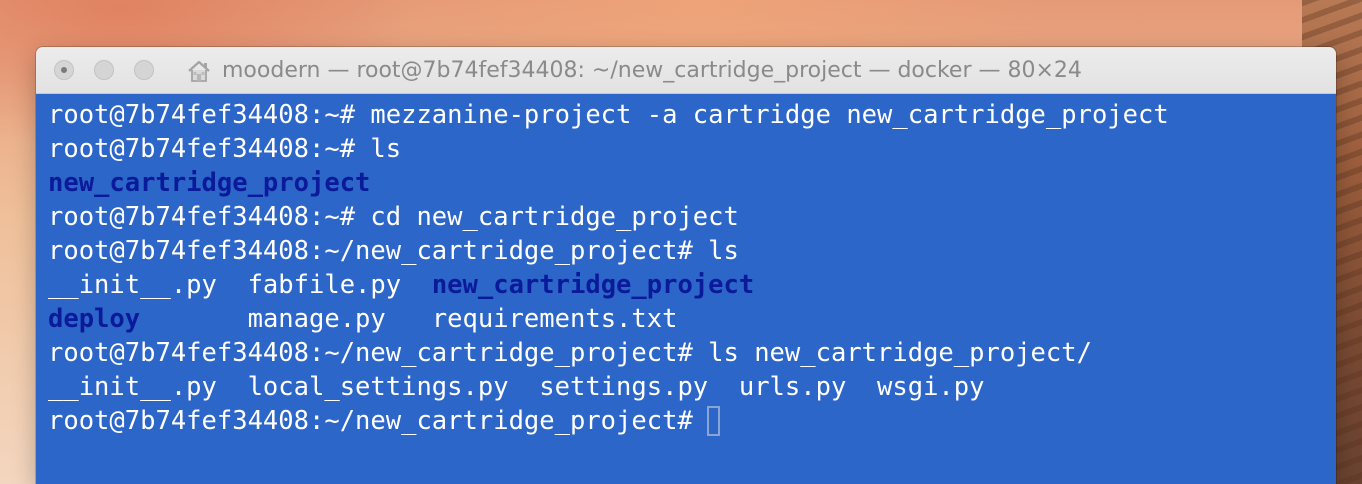 The height and width of the screenshot is (484, 1362). Describe the element at coordinates (713, 421) in the screenshot. I see `cursor-block` at that location.